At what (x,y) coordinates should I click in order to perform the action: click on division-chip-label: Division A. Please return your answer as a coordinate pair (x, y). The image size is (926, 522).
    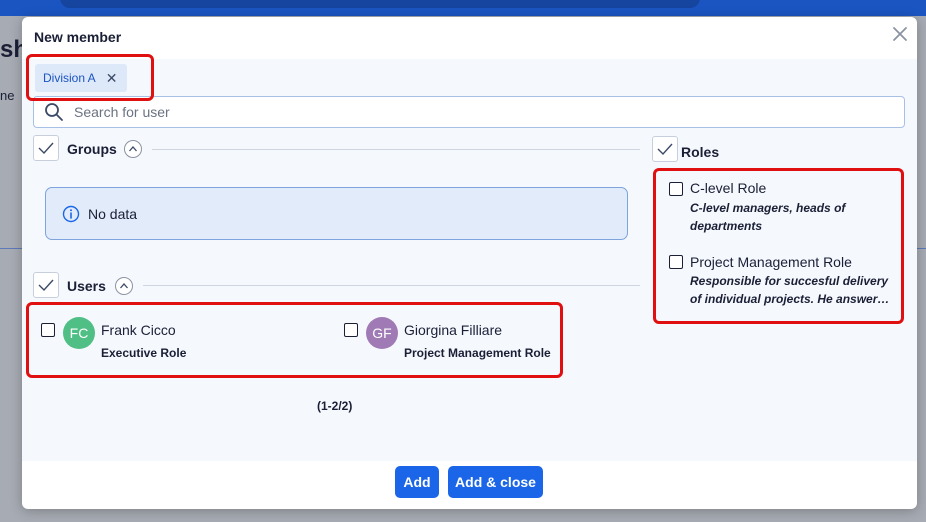
    Looking at the image, I should click on (69, 78).